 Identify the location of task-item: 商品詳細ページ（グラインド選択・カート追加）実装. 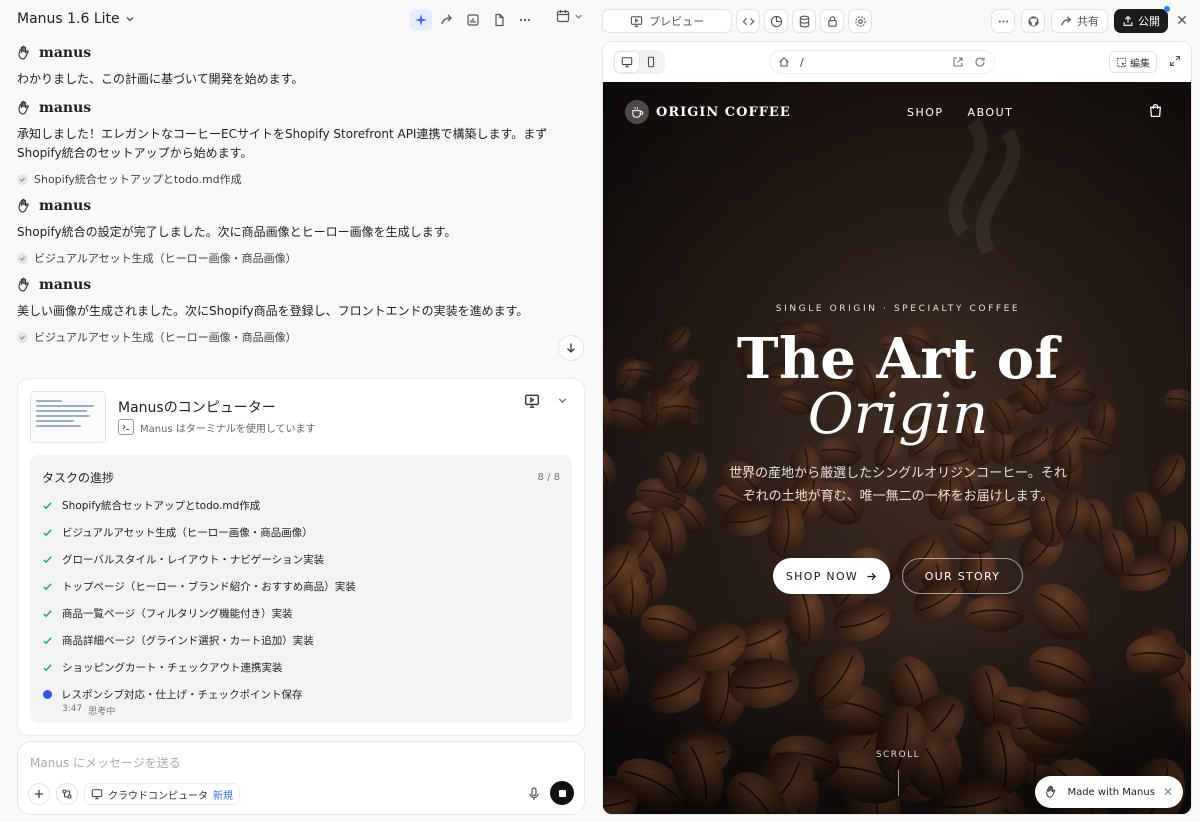
(301, 640).